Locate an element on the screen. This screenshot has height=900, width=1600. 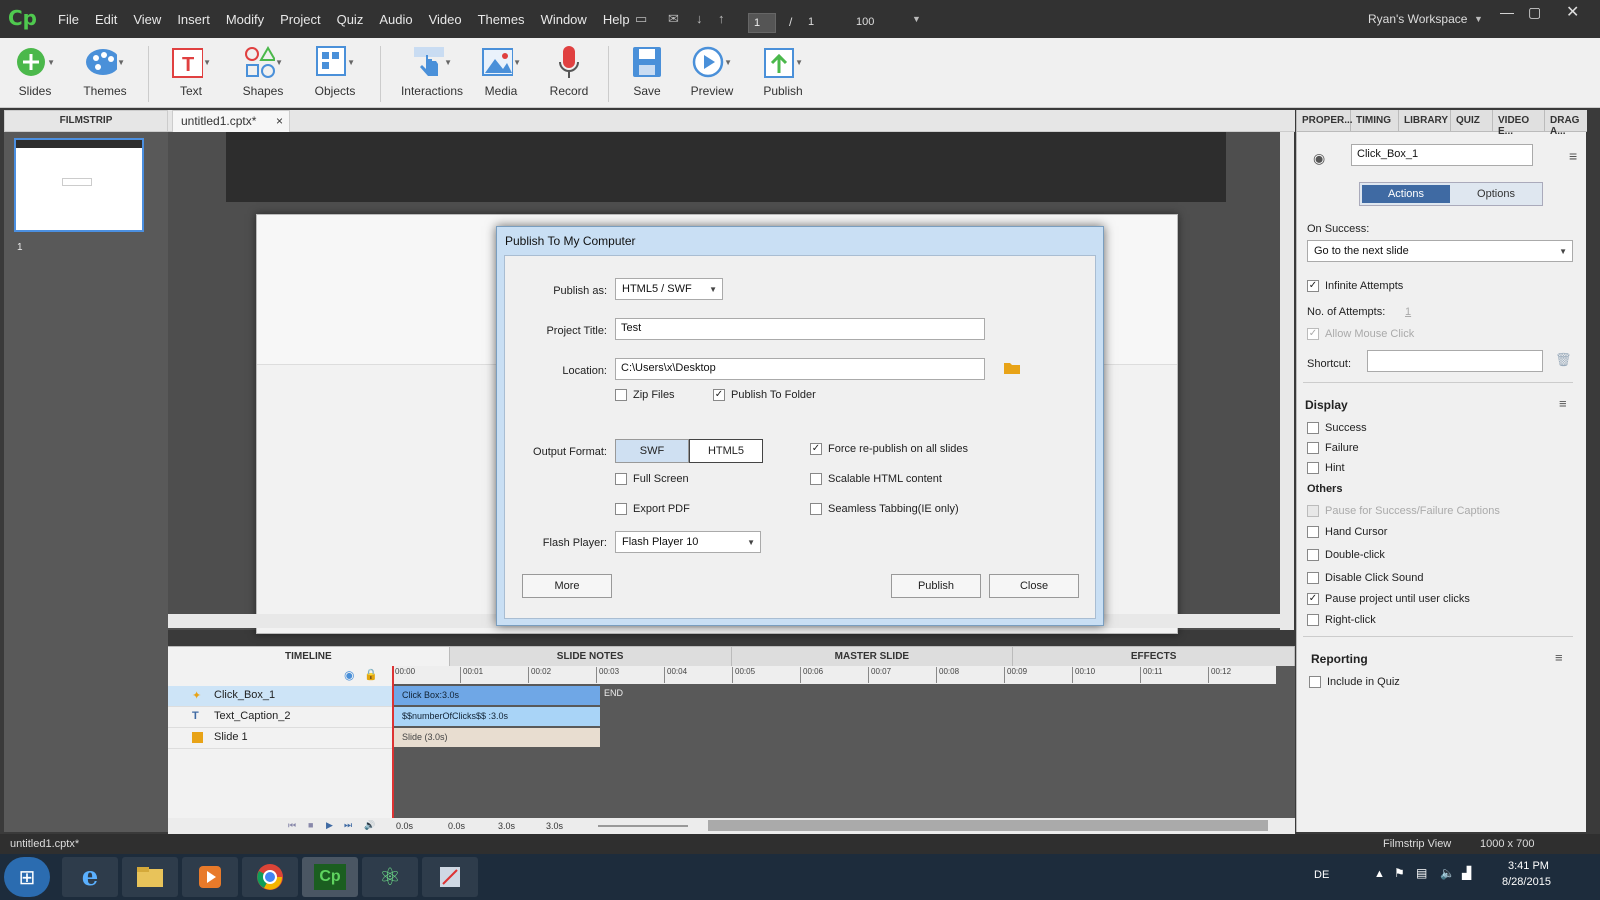
on-success-select: Go to the next slide ▼ is located at coordinates (1440, 251).